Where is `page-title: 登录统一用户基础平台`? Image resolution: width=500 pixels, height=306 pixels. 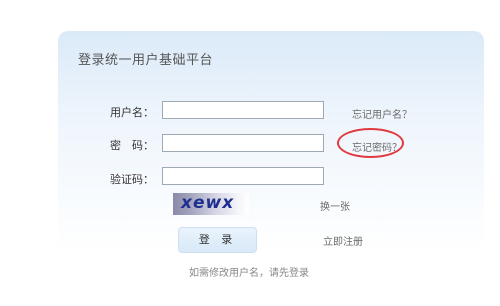
page-title: 登录统一用户基础平台 is located at coordinates (146, 60).